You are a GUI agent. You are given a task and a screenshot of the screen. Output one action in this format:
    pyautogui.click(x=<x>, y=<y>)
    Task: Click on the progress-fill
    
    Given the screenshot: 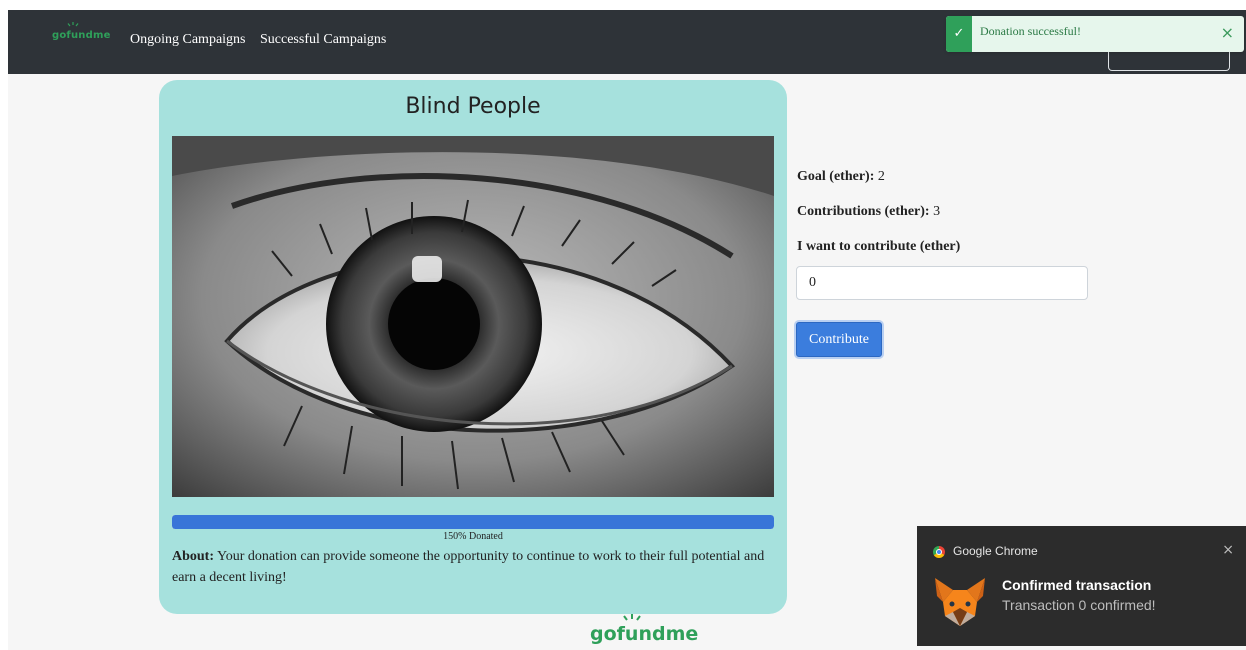 What is the action you would take?
    pyautogui.click(x=473, y=522)
    